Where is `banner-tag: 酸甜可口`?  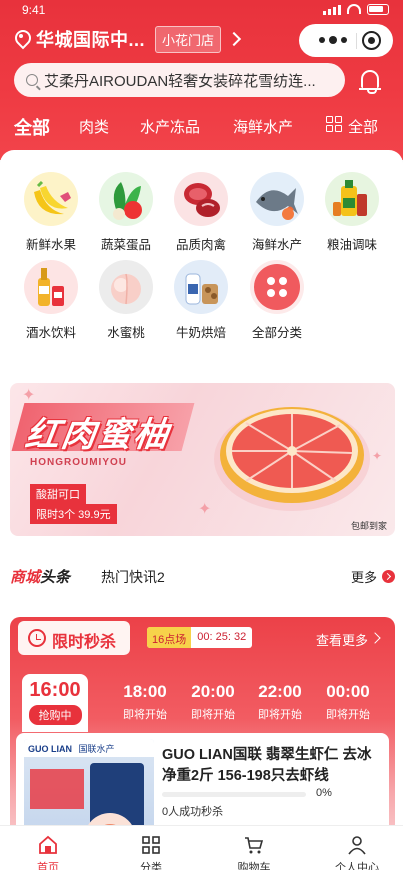
banner-tag: 酸甜可口 is located at coordinates (58, 494).